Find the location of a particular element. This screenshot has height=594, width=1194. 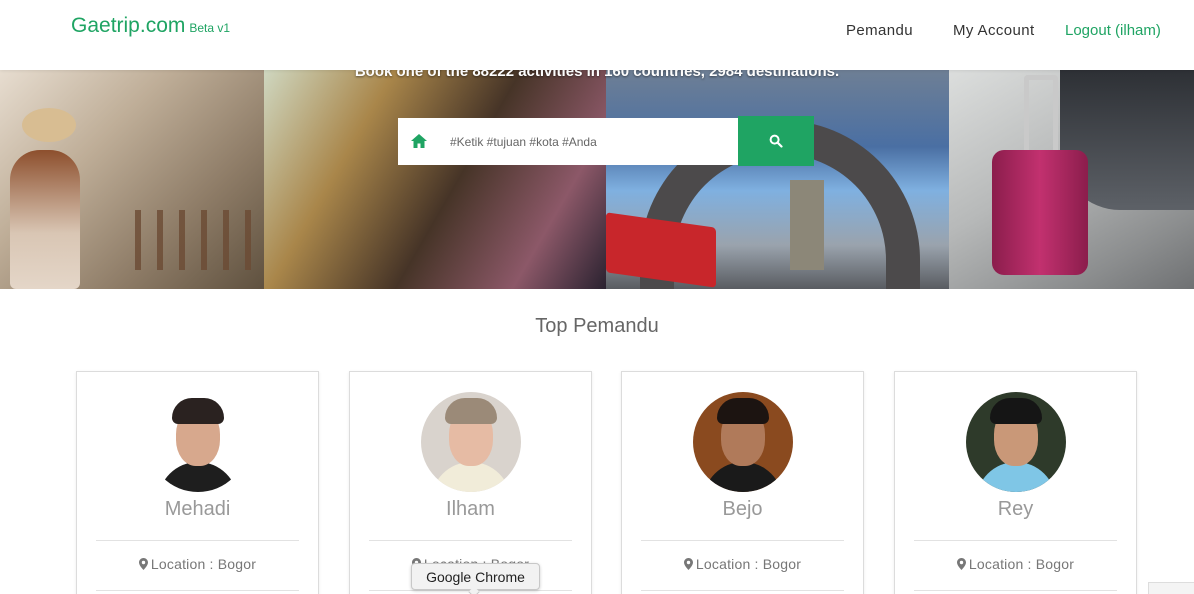

hero-suitcase is located at coordinates (1040, 212).